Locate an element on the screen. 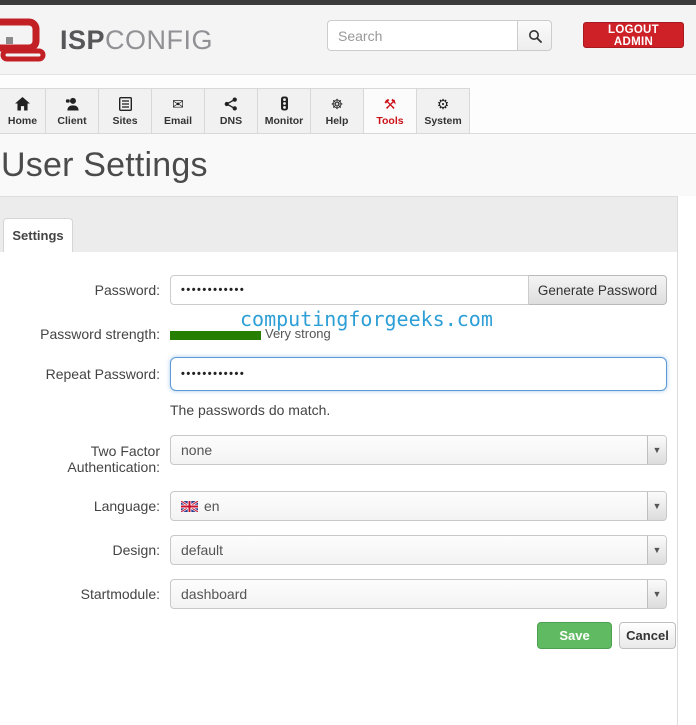  design-label: Design: is located at coordinates (136, 550).